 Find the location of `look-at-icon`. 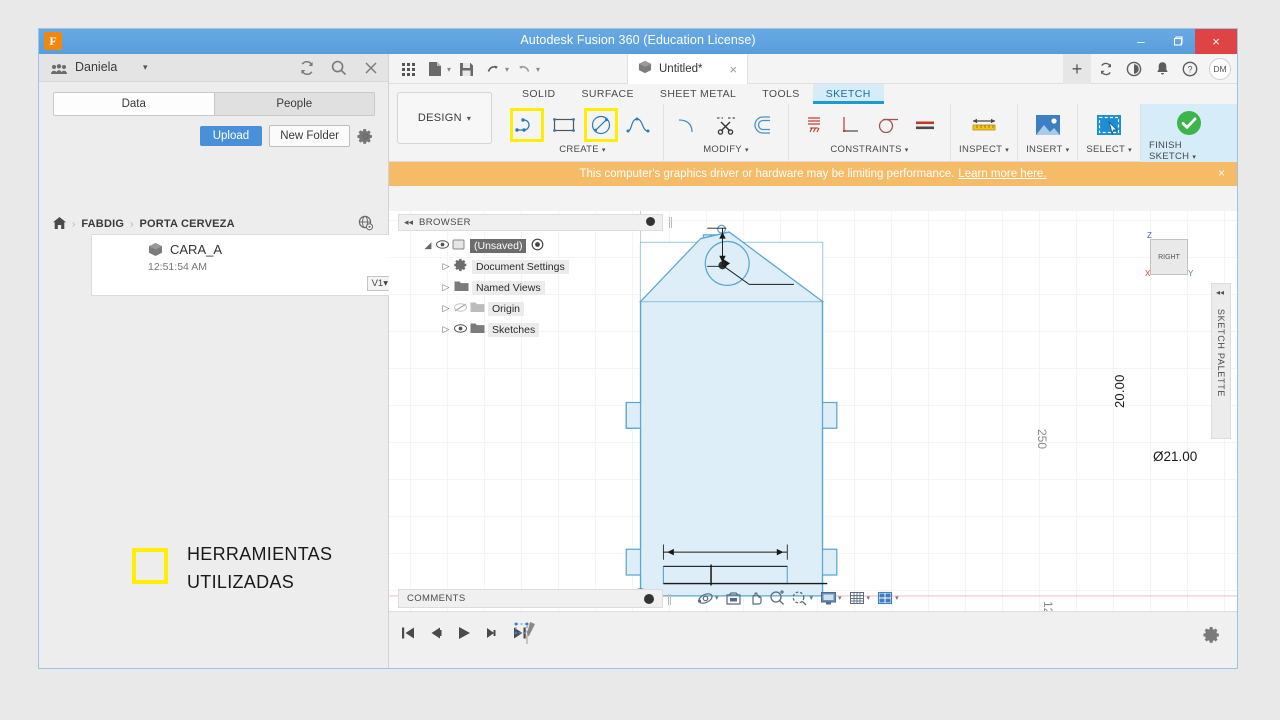

look-at-icon is located at coordinates (734, 598).